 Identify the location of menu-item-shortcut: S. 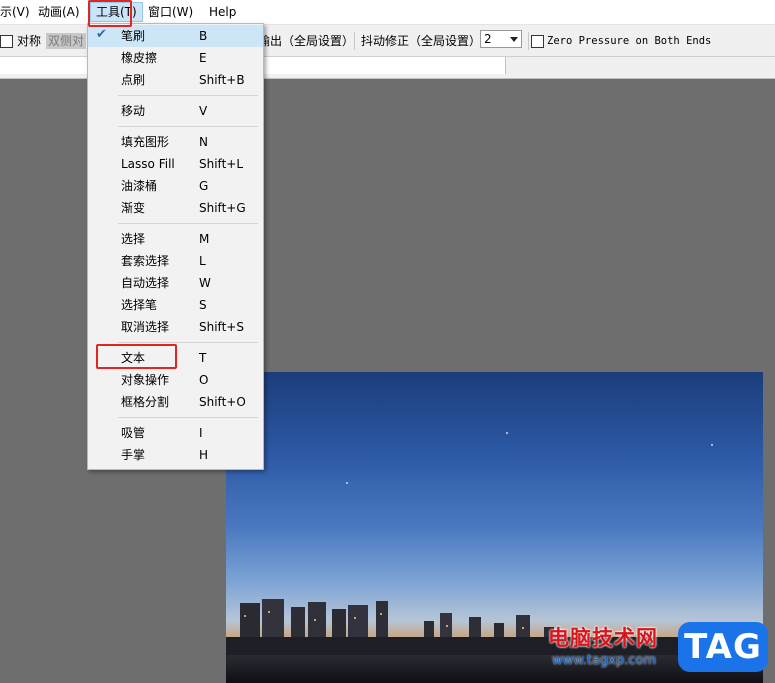
(203, 305).